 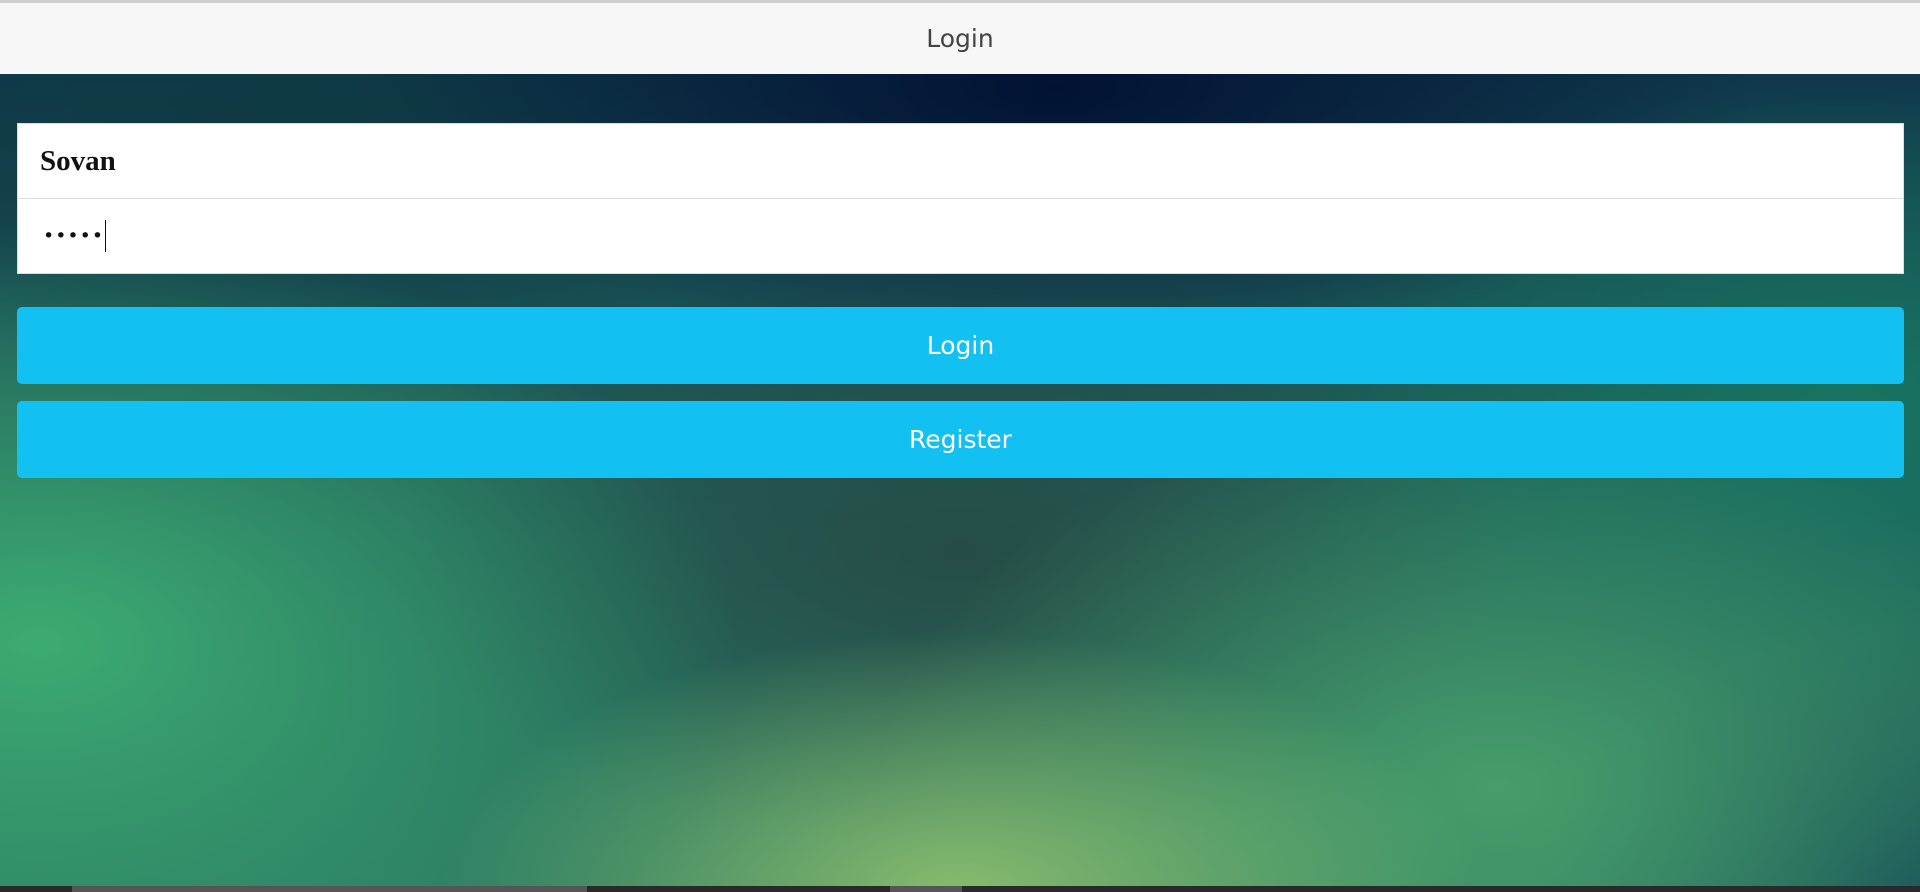 I want to click on register-button-label: Register, so click(x=960, y=439).